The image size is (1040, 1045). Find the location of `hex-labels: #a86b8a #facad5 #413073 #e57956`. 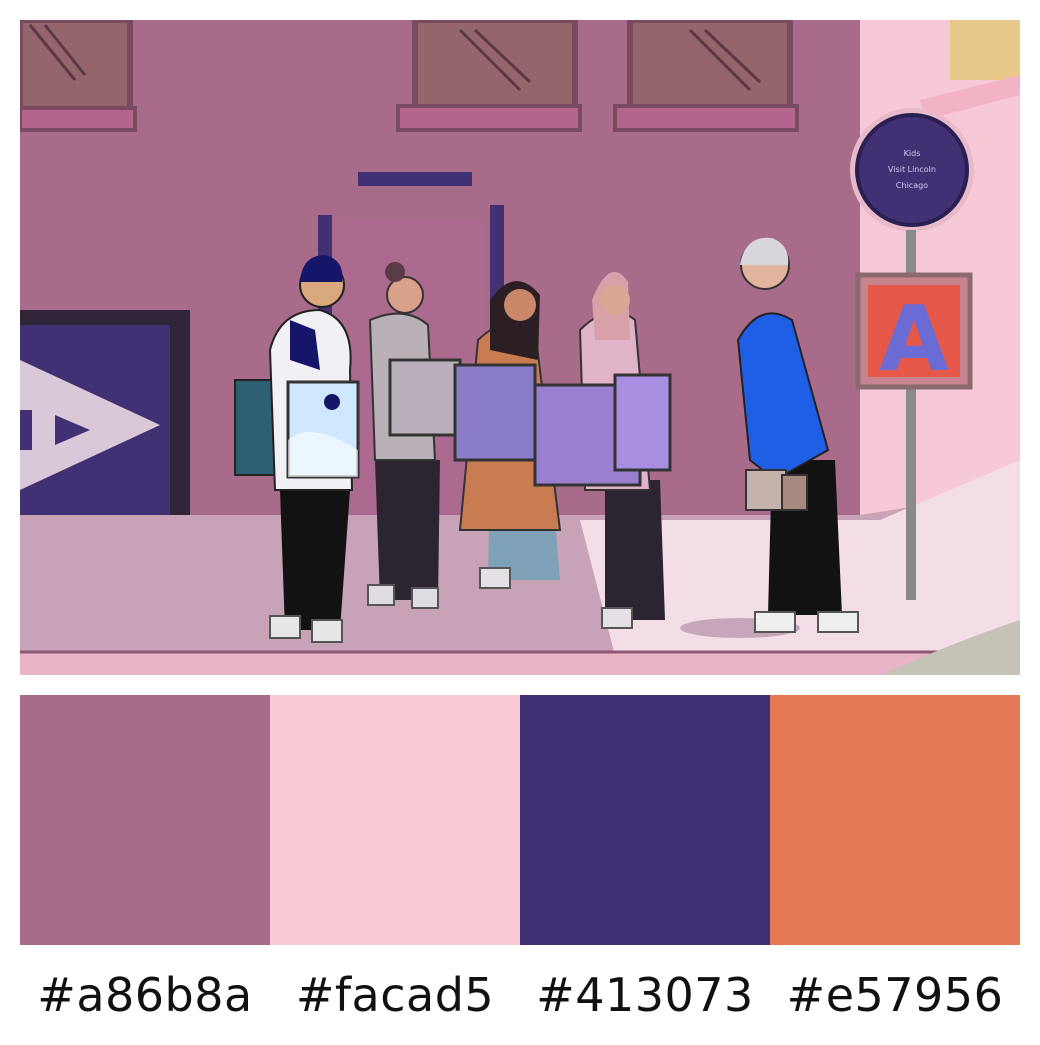

hex-labels: #a86b8a #facad5 #413073 #e57956 is located at coordinates (520, 995).